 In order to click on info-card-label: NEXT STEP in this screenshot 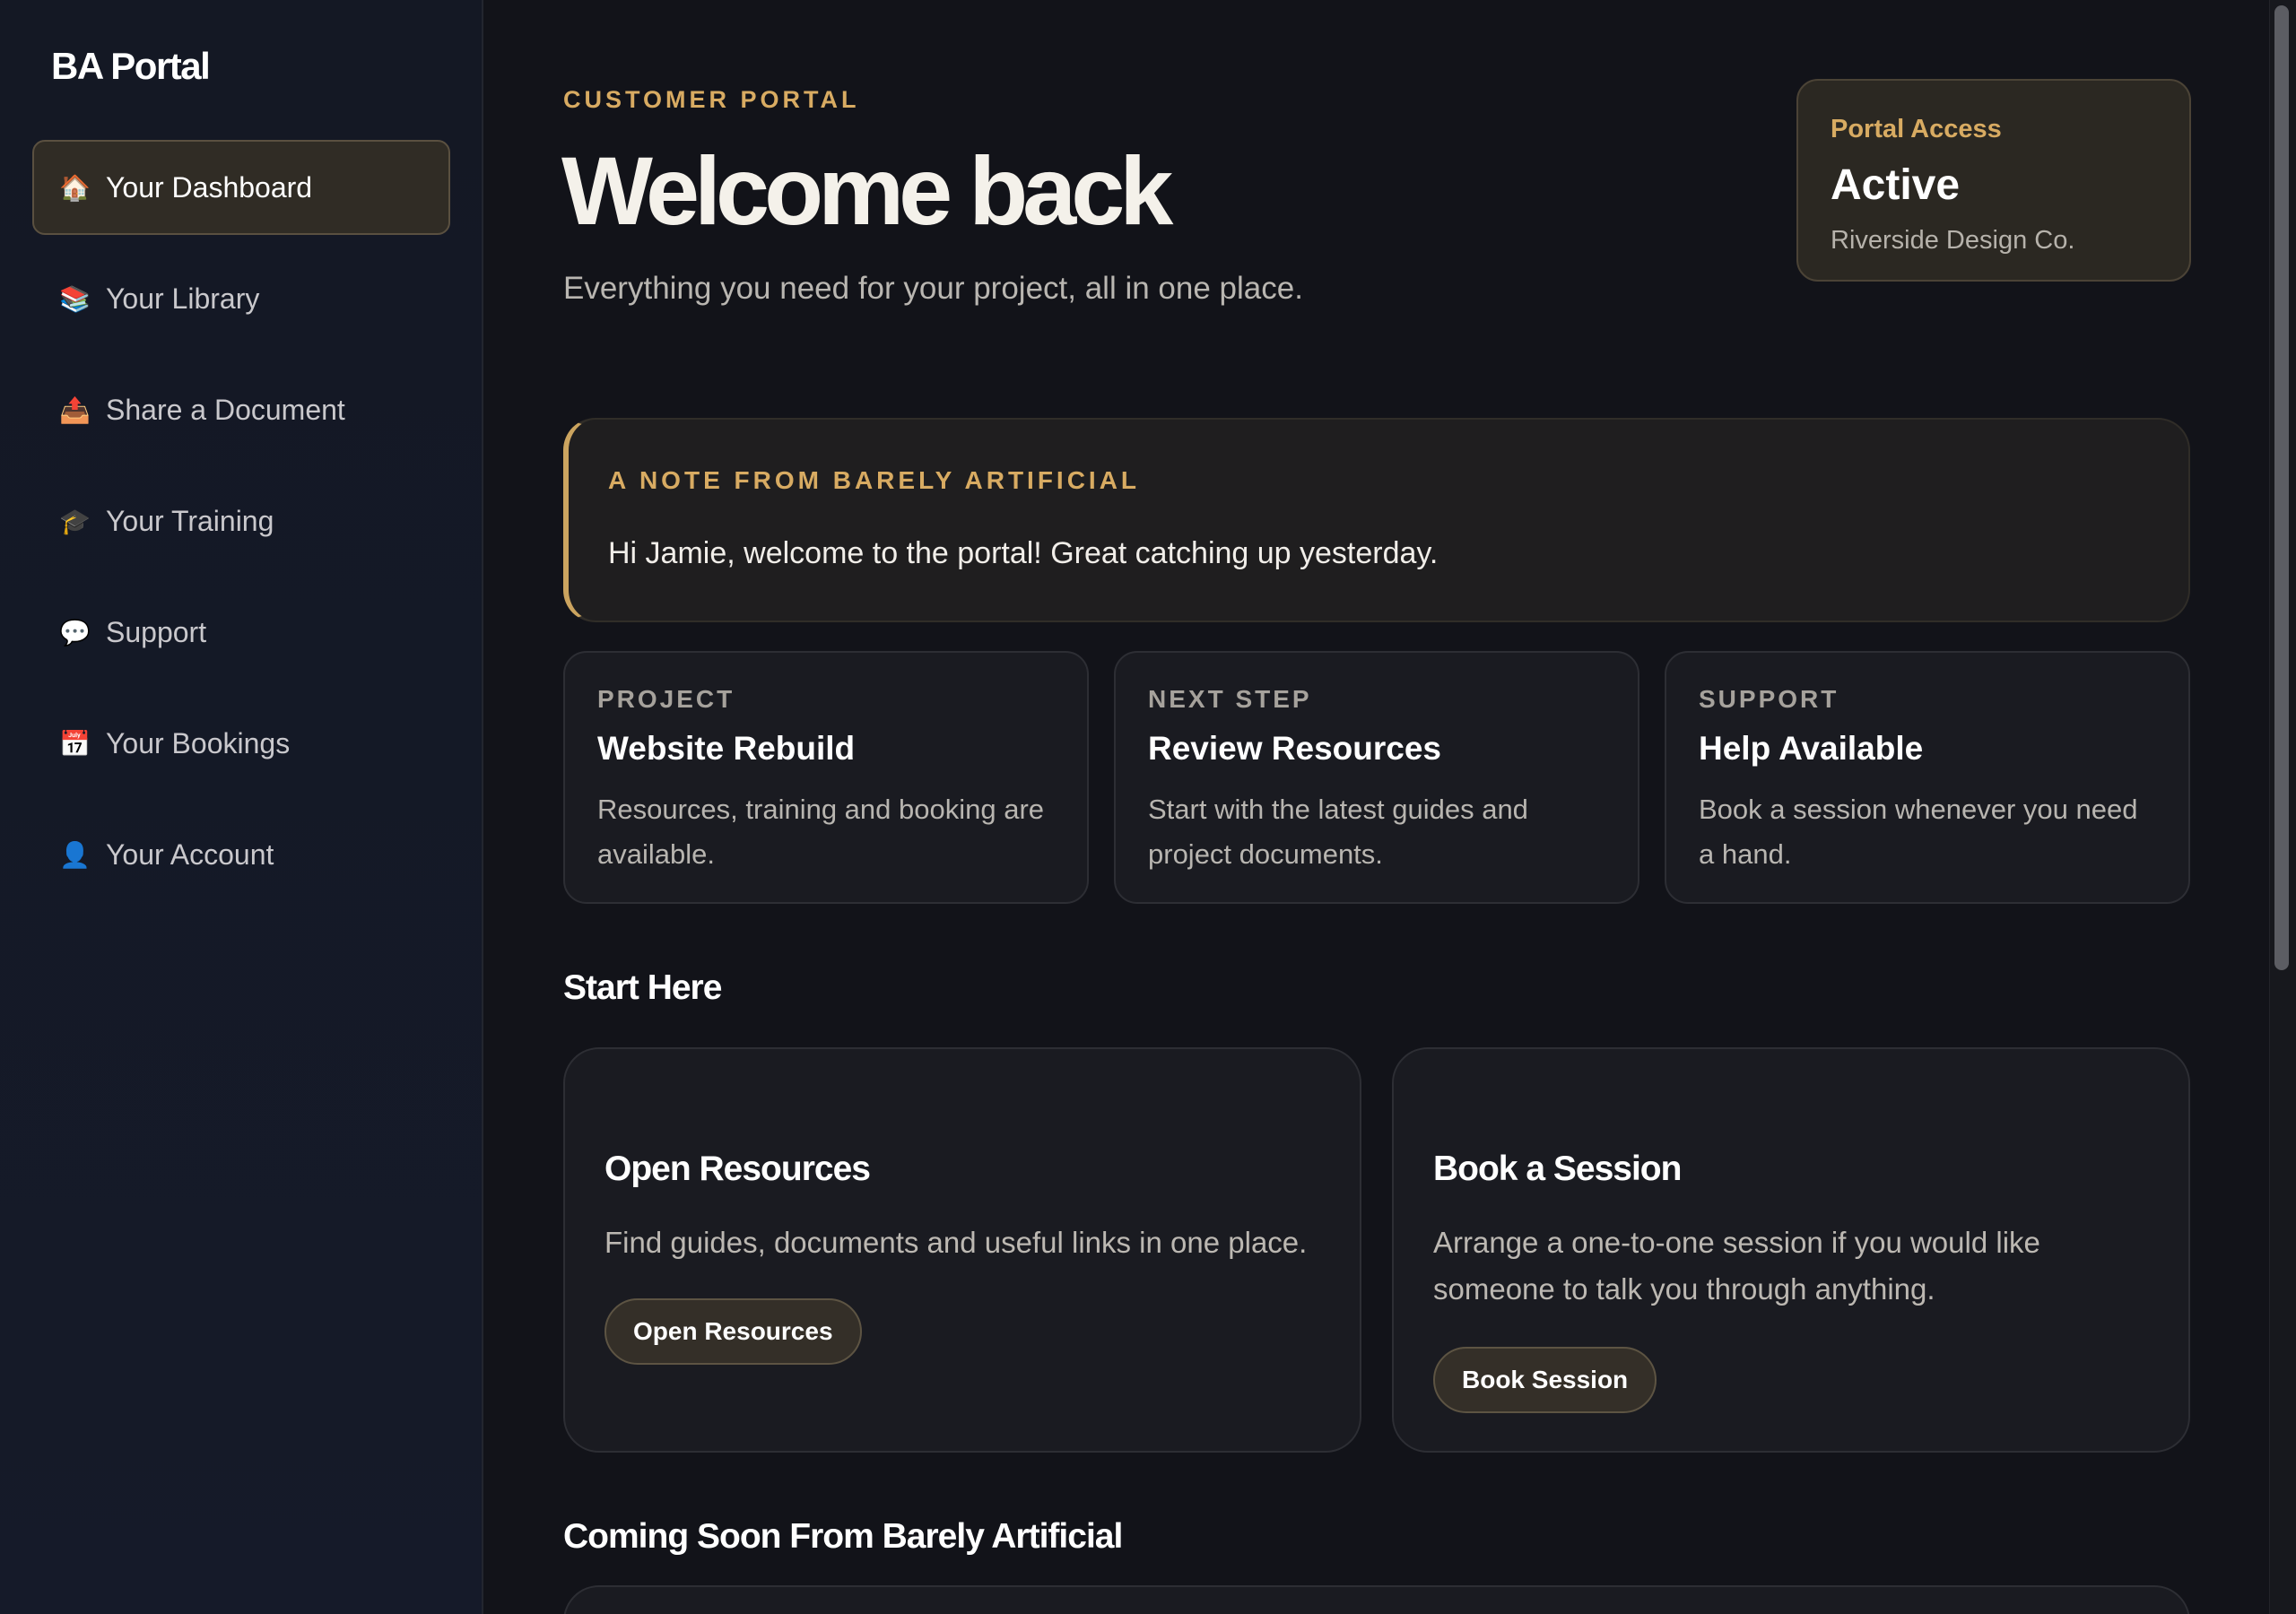, I will do `click(1230, 699)`.